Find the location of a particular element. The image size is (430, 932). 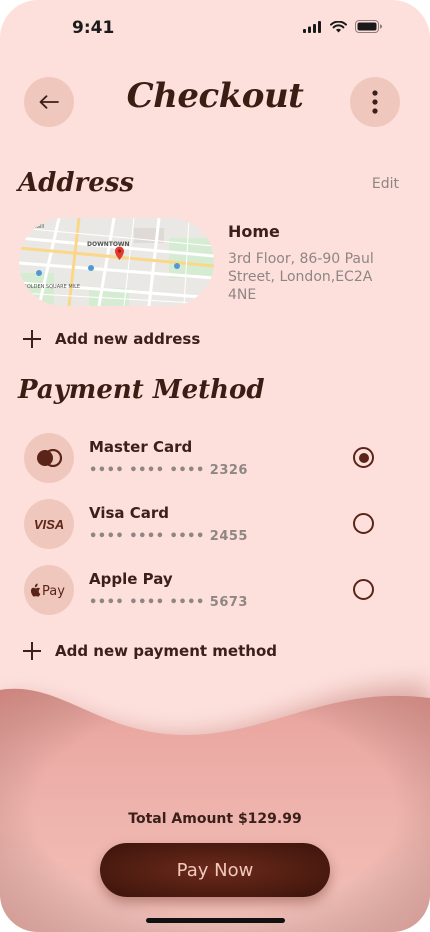

payment-option-mastercard: Master Card •••• •••• •••• 2326 is located at coordinates (214, 458).